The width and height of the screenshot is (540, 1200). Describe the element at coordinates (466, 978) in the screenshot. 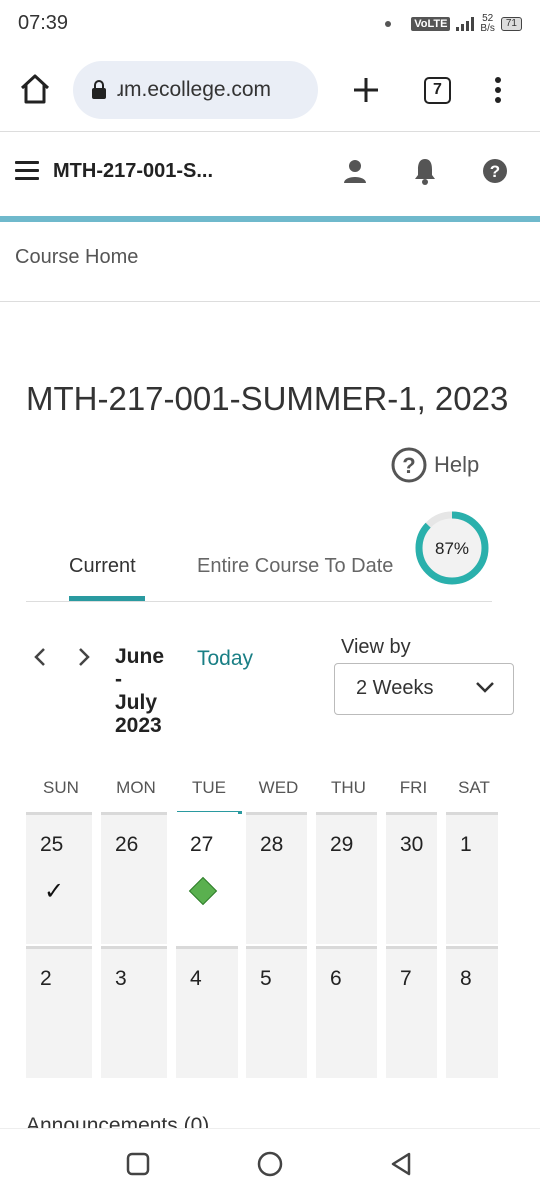

I see `day-number: 8` at that location.